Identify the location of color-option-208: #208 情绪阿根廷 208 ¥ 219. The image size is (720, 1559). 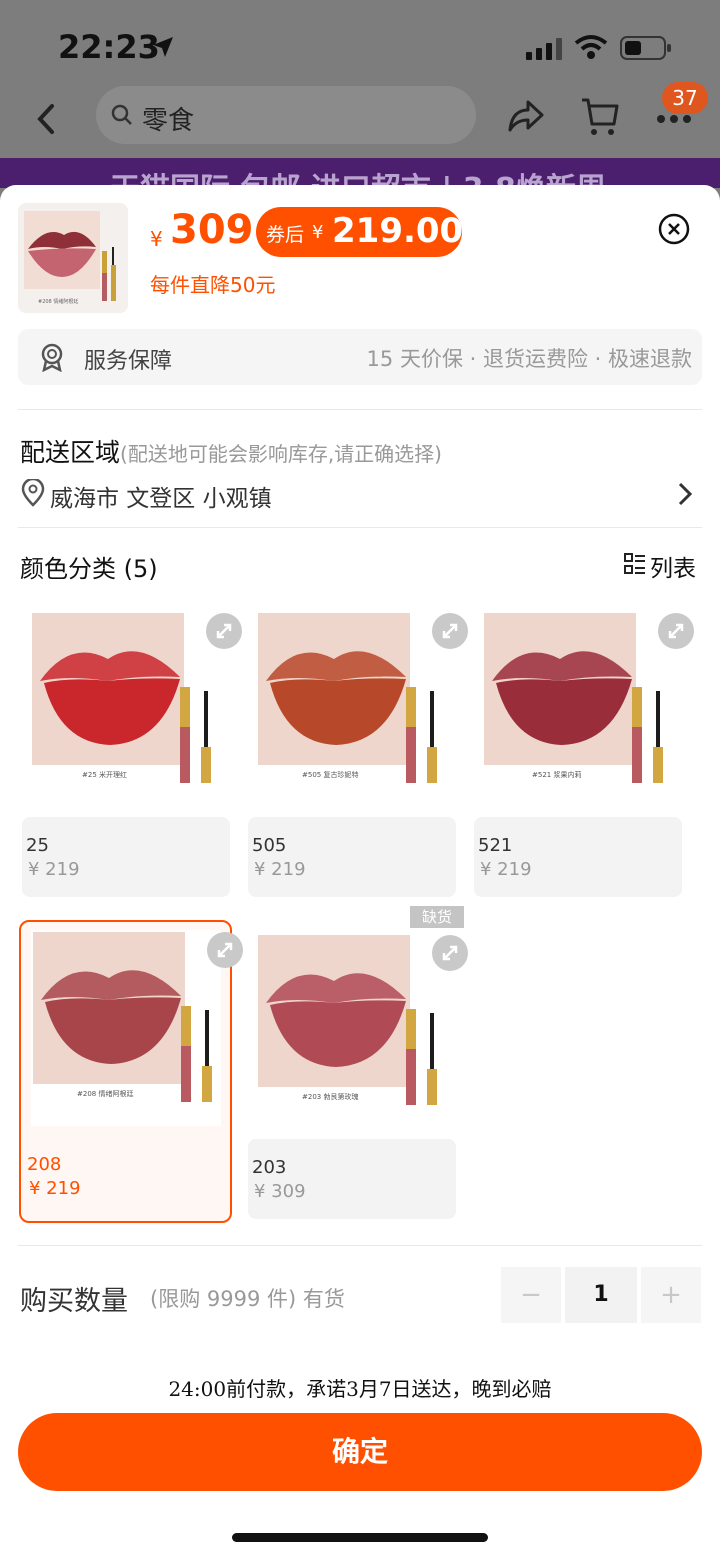
(131, 1071).